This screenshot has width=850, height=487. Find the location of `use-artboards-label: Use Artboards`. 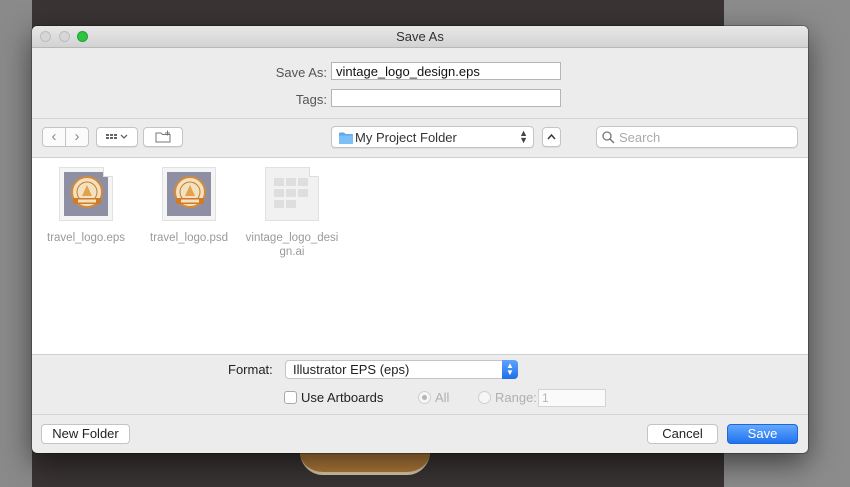

use-artboards-label: Use Artboards is located at coordinates (342, 397).